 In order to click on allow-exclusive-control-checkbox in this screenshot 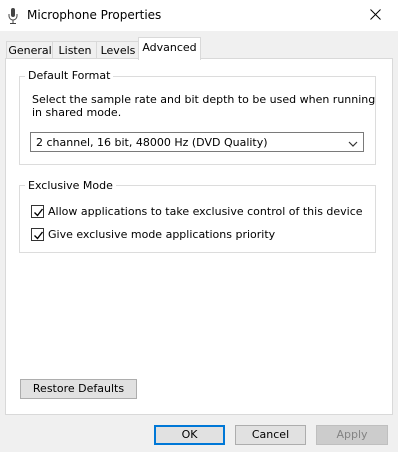, I will do `click(37, 211)`.